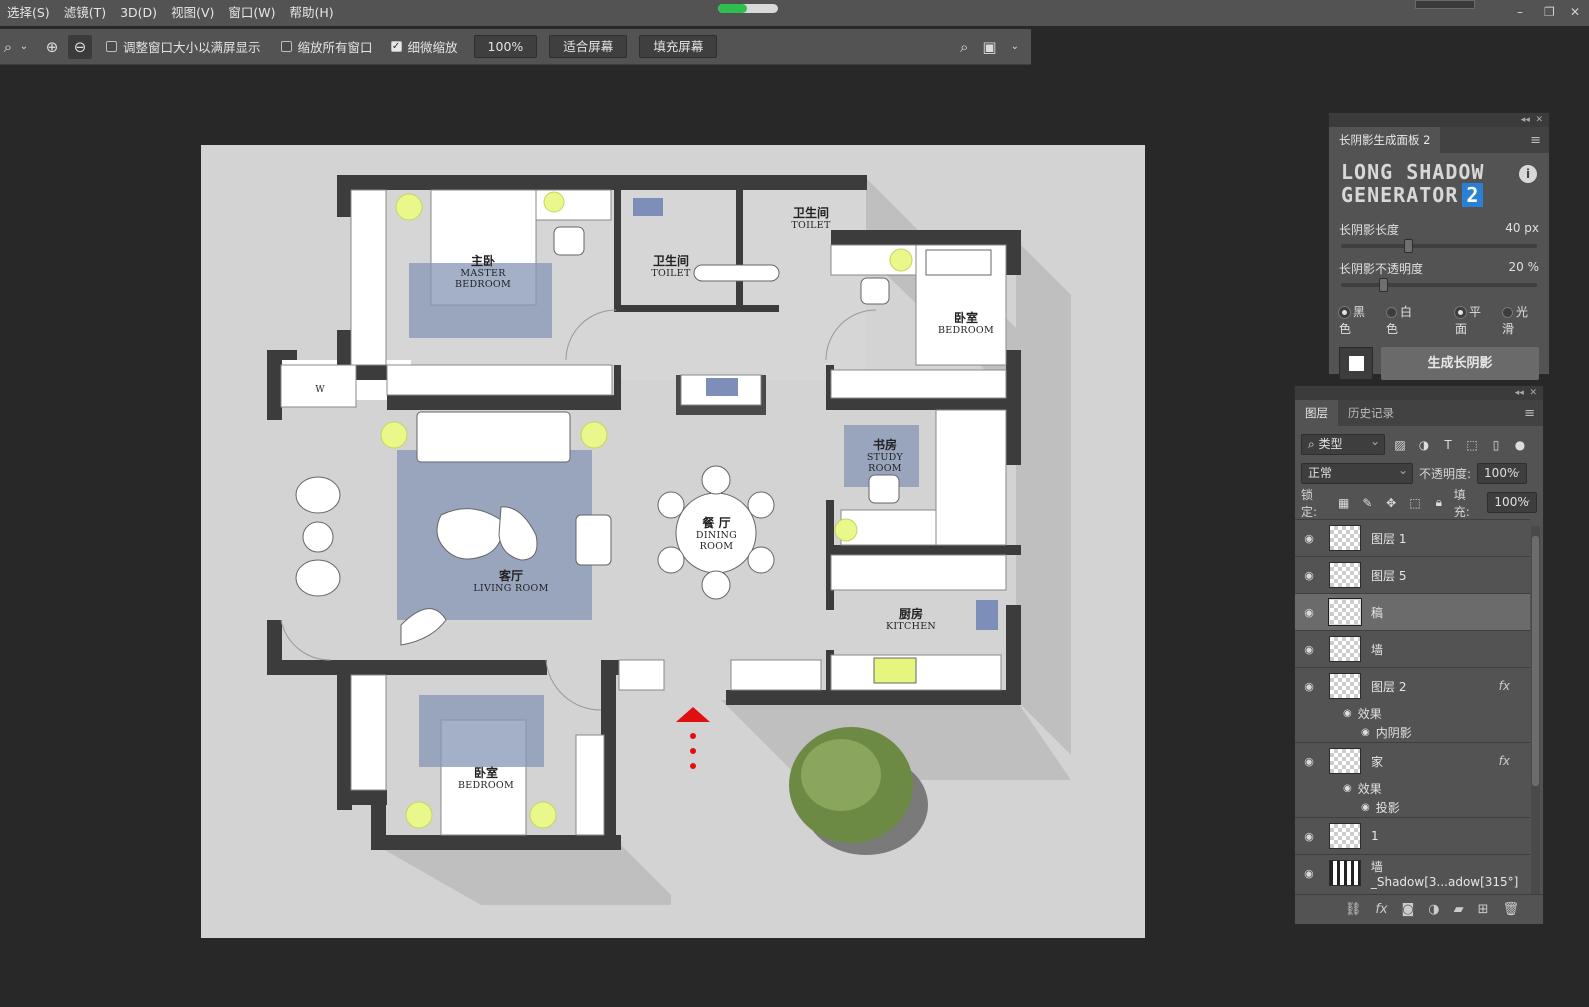  Describe the element at coordinates (1473, 320) in the screenshot. I see `radio-flat: 平面` at that location.